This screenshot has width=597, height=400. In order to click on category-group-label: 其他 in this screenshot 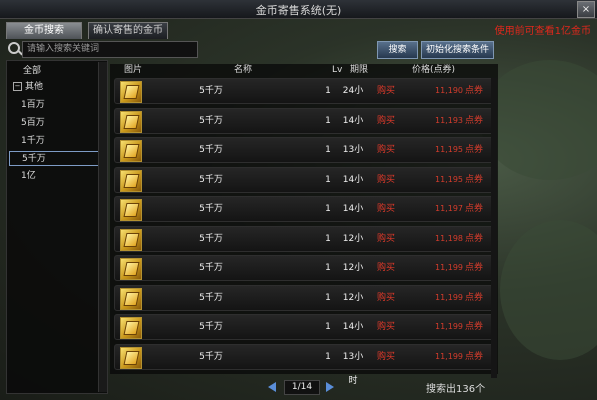, I will do `click(34, 87)`.